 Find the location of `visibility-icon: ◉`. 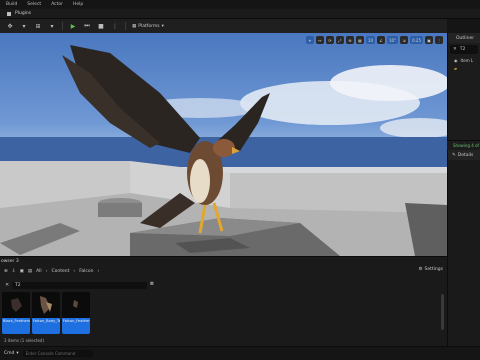

visibility-icon: ◉ is located at coordinates (456, 60).